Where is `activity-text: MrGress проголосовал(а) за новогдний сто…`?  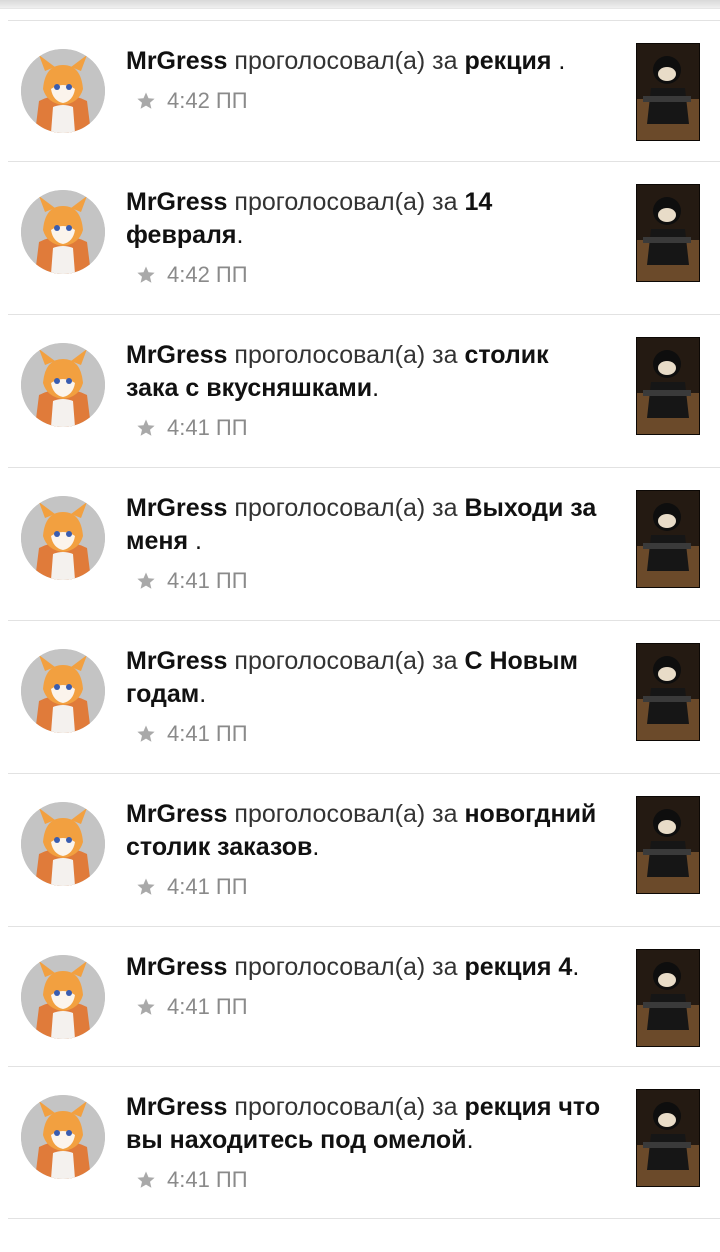
activity-text: MrGress проголосовал(а) за новогдний сто… is located at coordinates (366, 831).